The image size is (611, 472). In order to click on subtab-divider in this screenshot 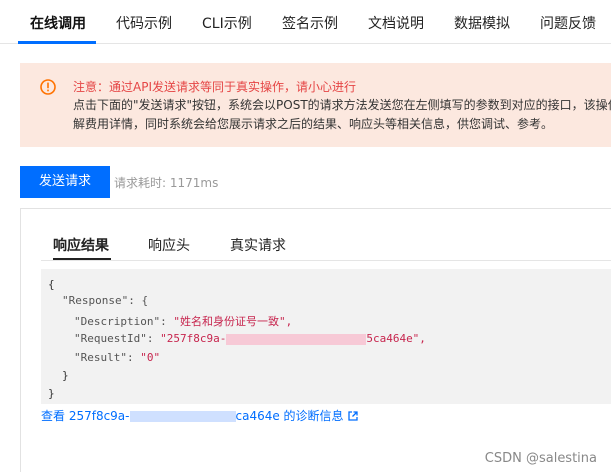, I will do `click(326, 260)`.